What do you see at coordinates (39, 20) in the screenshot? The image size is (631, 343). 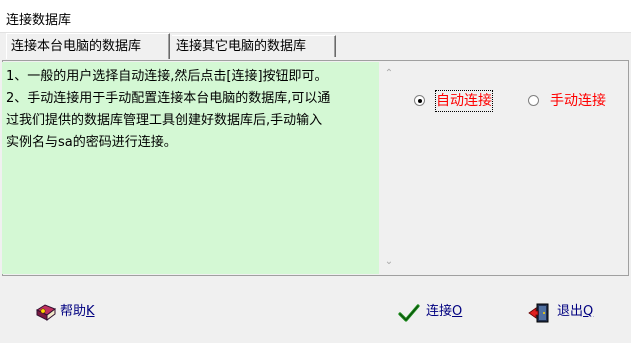 I see `window-title: 连接数据库` at bounding box center [39, 20].